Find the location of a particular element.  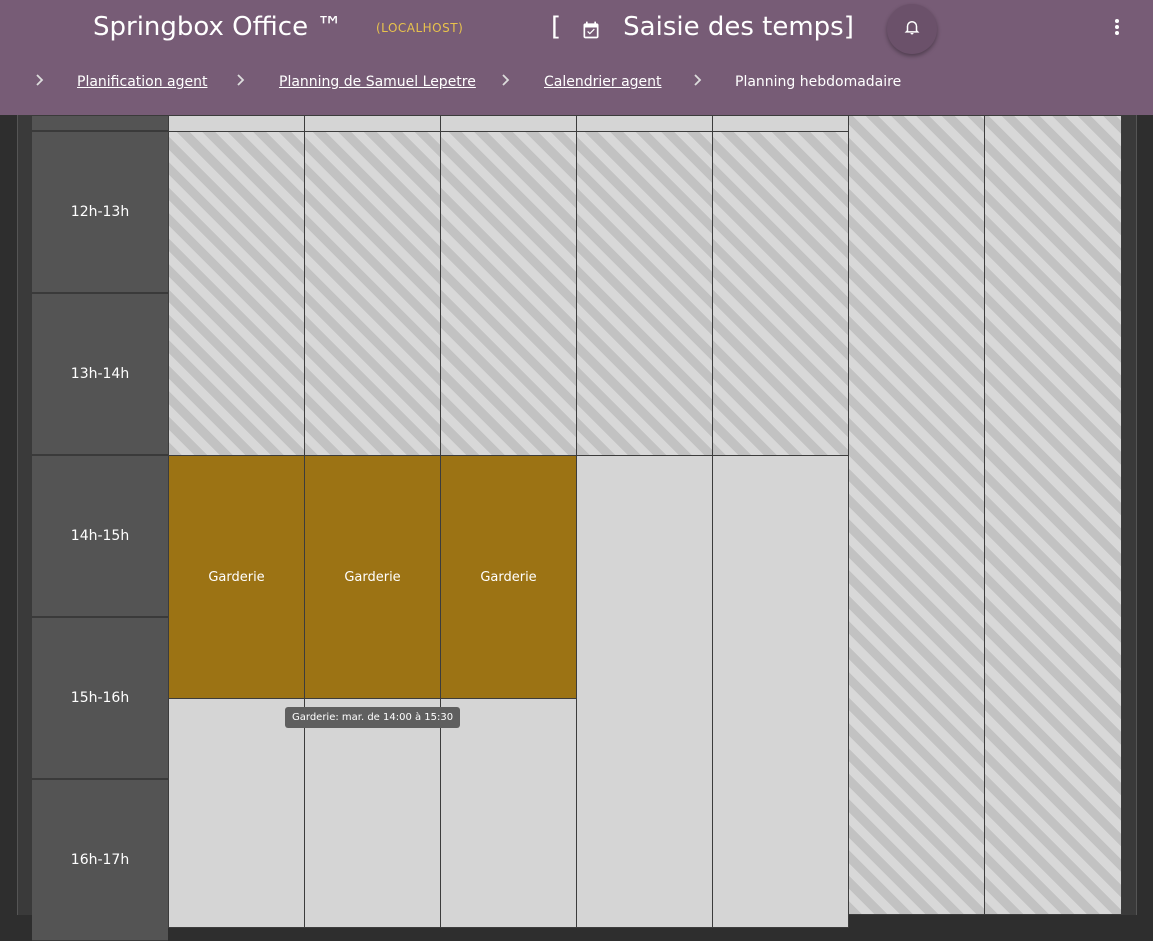

hour-label-partial is located at coordinates (100, 123).